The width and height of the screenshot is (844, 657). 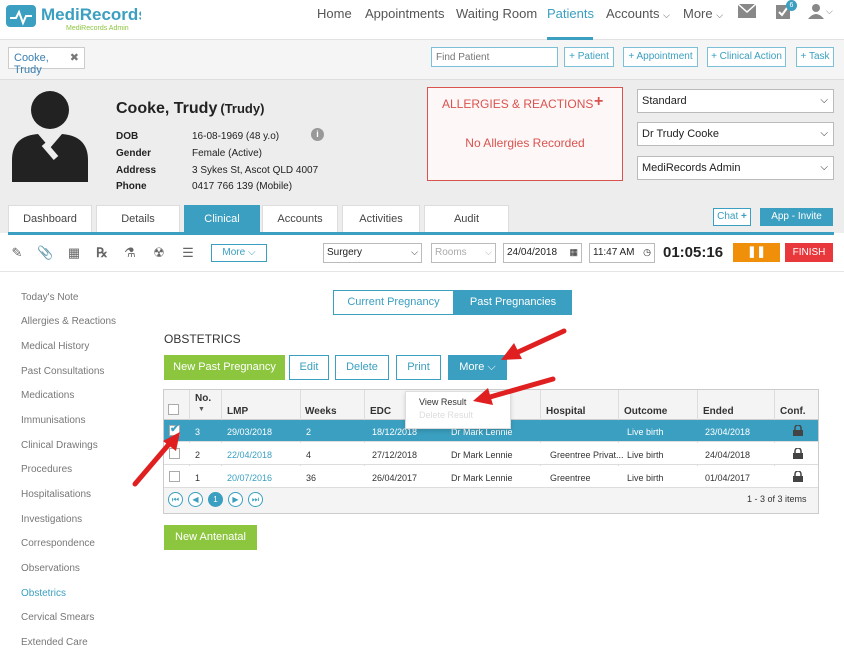 I want to click on select-all-checkbox, so click(x=173, y=409).